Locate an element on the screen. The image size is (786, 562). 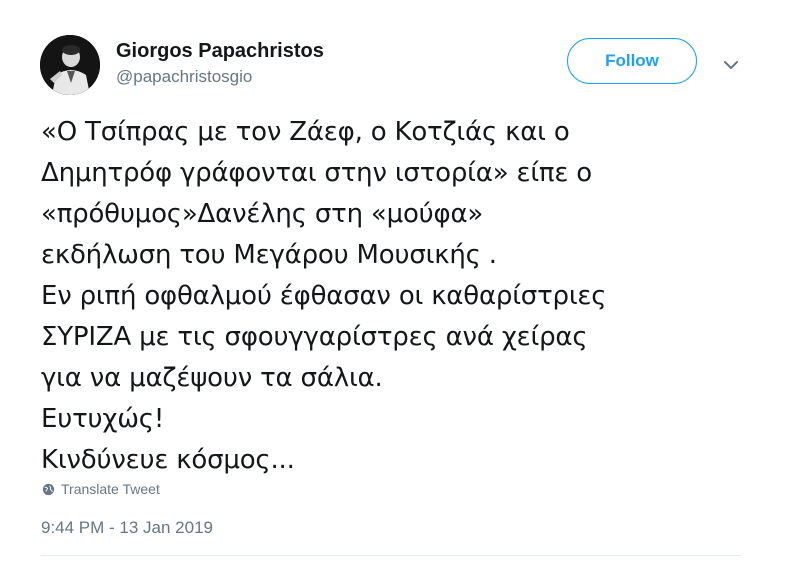
translate-label: Translate Tweet is located at coordinates (110, 489).